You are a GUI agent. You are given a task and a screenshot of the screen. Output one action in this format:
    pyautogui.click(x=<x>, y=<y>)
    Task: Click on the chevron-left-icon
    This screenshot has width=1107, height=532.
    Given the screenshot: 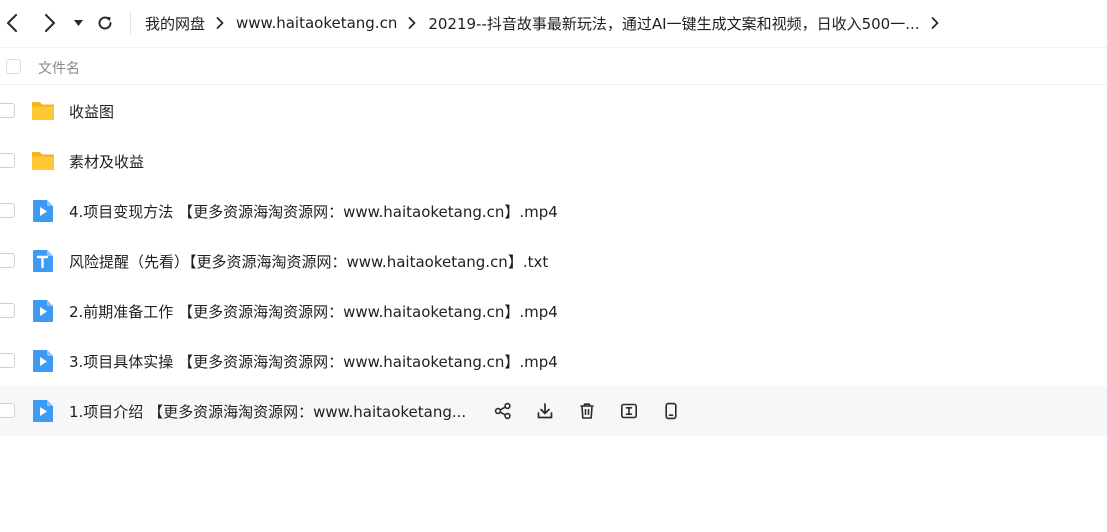 What is the action you would take?
    pyautogui.click(x=12, y=23)
    